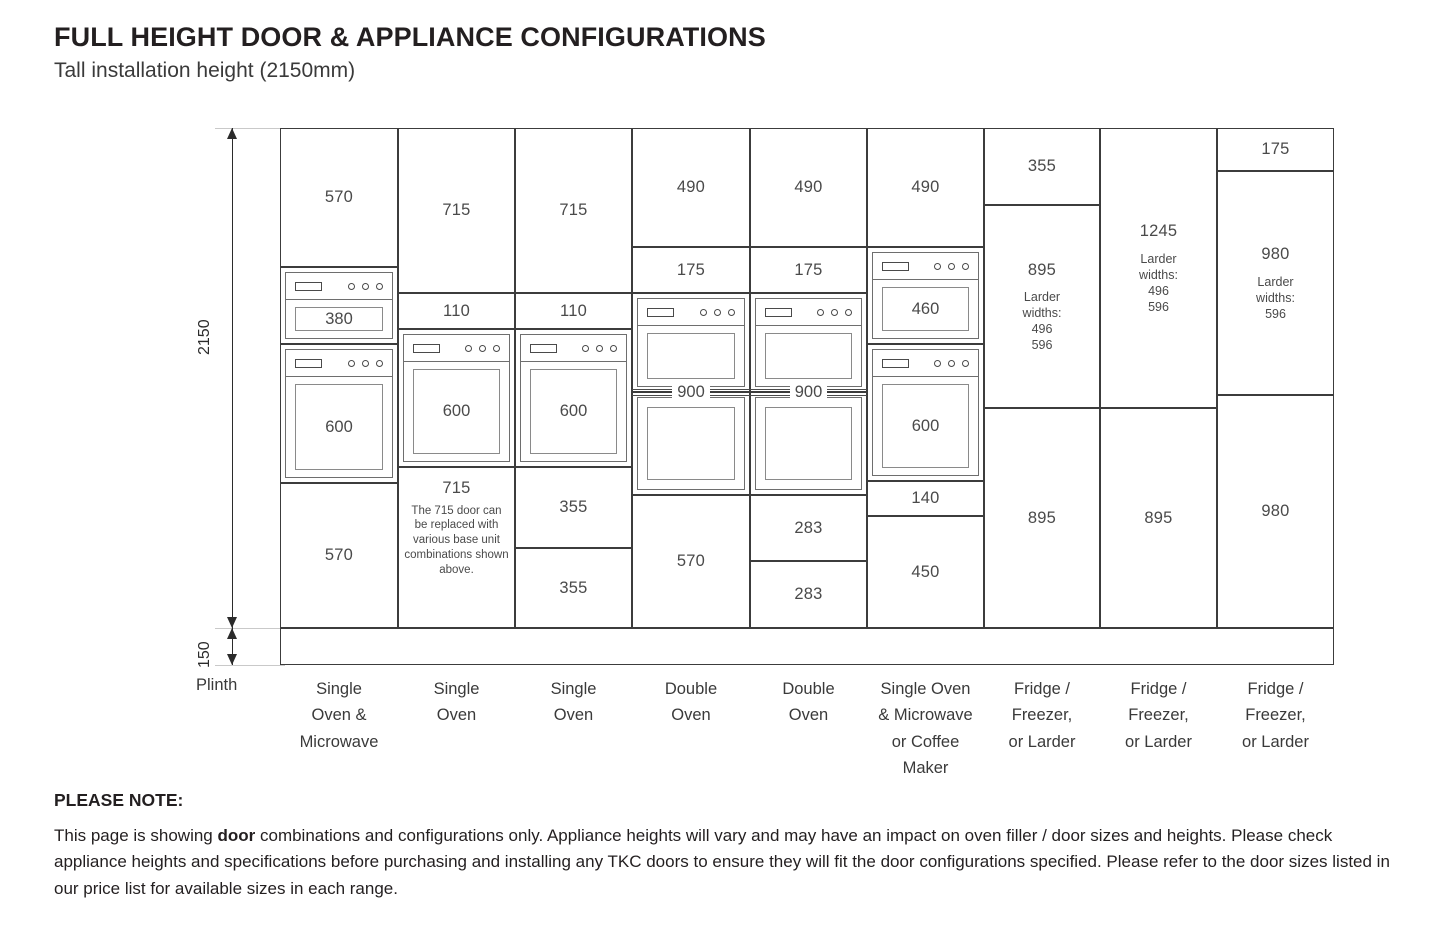 This screenshot has width=1445, height=938. I want to click on column-label-single-oven-3: Single Oven, so click(573, 702).